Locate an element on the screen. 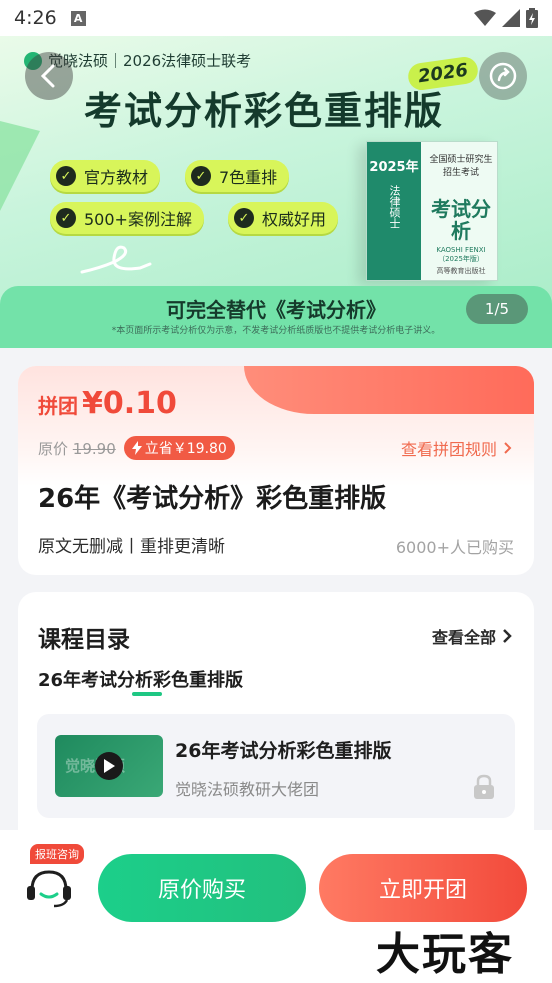  book-name: 考试分析 is located at coordinates (461, 220).